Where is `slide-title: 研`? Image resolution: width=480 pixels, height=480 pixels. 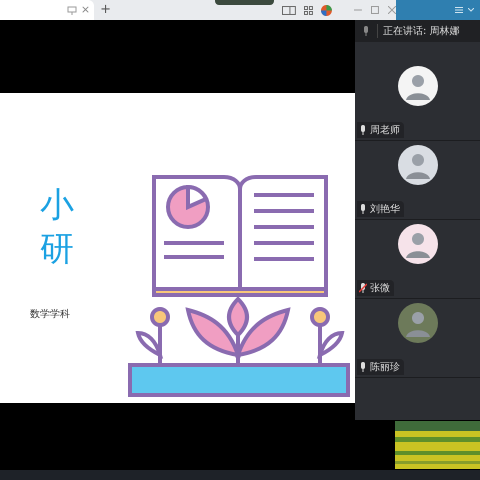 slide-title: 研 is located at coordinates (57, 249).